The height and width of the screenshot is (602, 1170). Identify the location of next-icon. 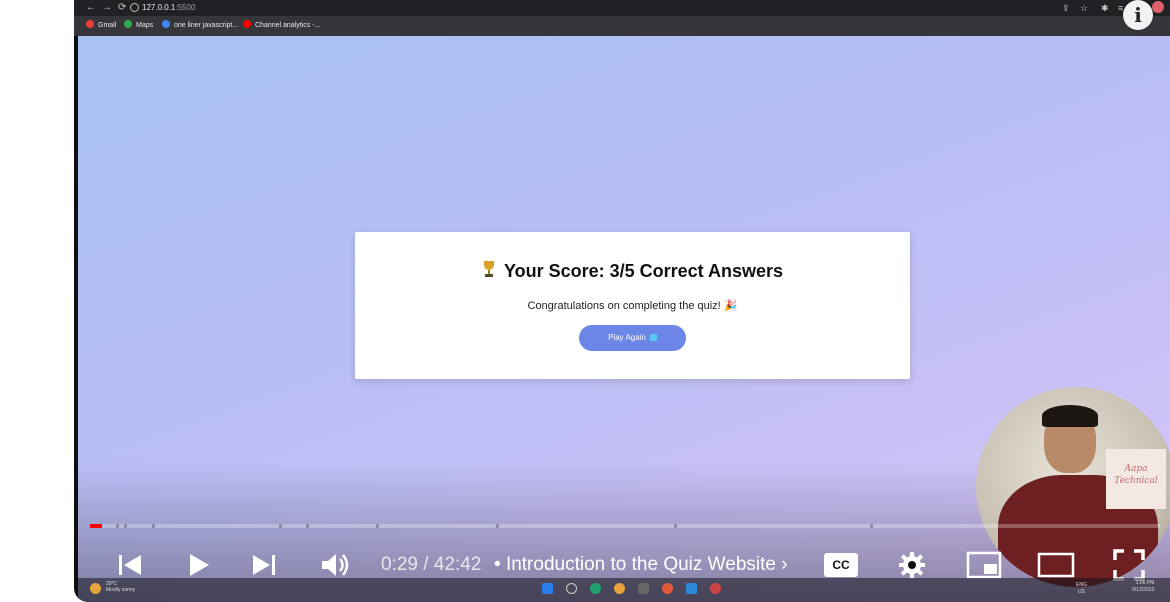
(264, 565).